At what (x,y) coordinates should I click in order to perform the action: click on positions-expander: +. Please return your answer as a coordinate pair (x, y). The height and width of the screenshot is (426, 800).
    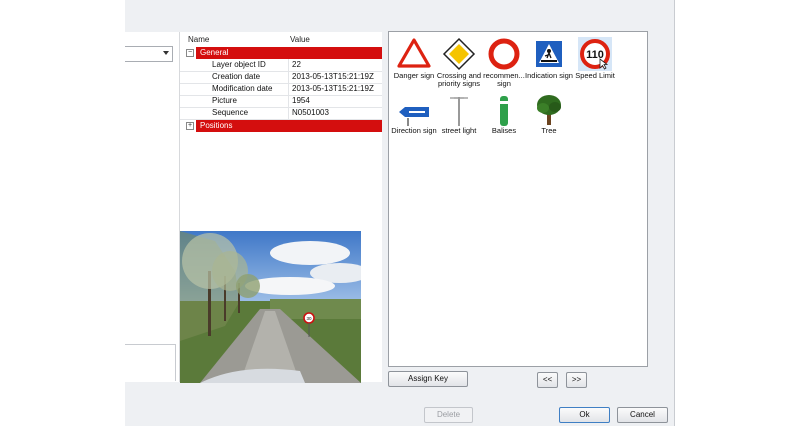
    Looking at the image, I should click on (188, 126).